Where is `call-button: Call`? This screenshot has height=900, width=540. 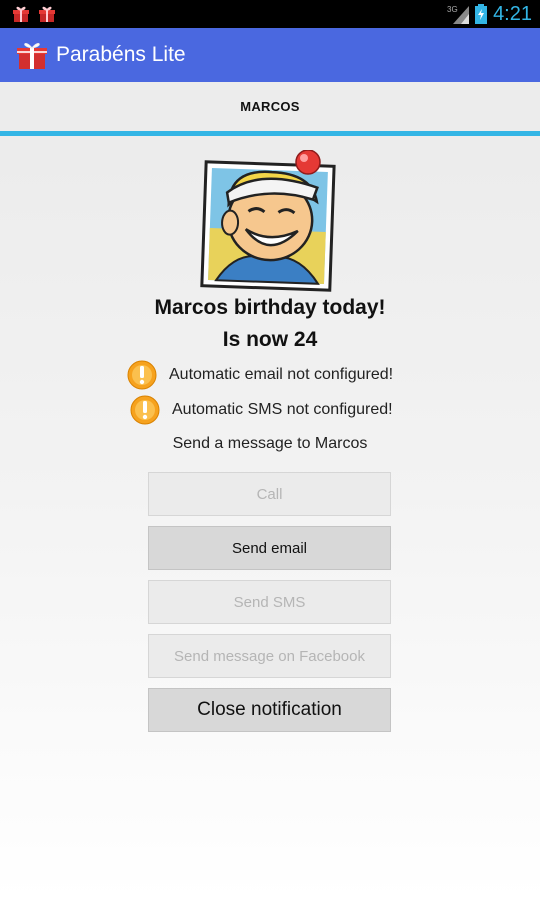 call-button: Call is located at coordinates (269, 494).